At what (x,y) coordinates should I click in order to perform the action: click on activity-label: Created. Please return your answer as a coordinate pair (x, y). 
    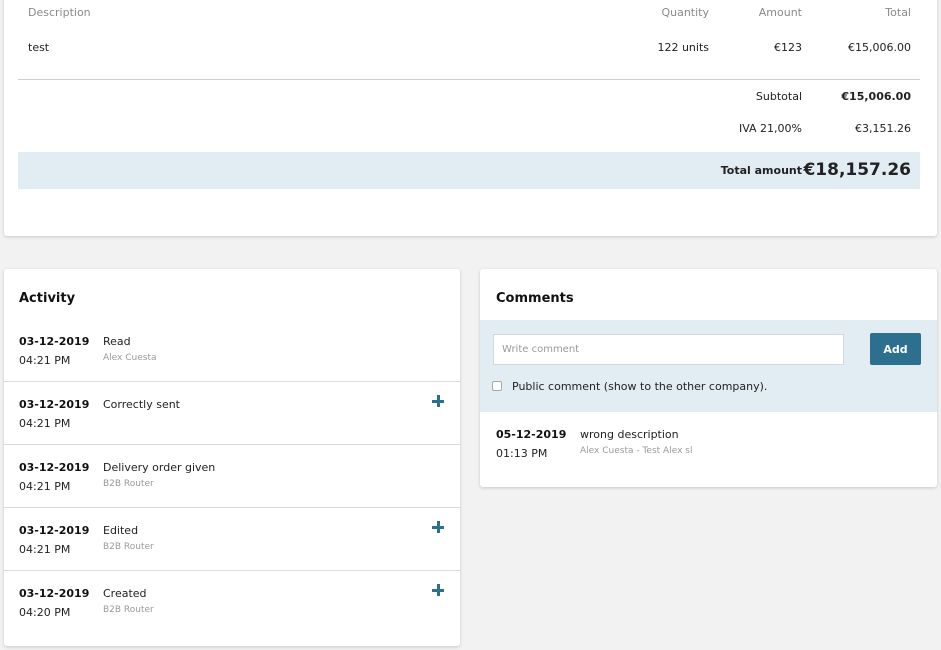
    Looking at the image, I should click on (125, 593).